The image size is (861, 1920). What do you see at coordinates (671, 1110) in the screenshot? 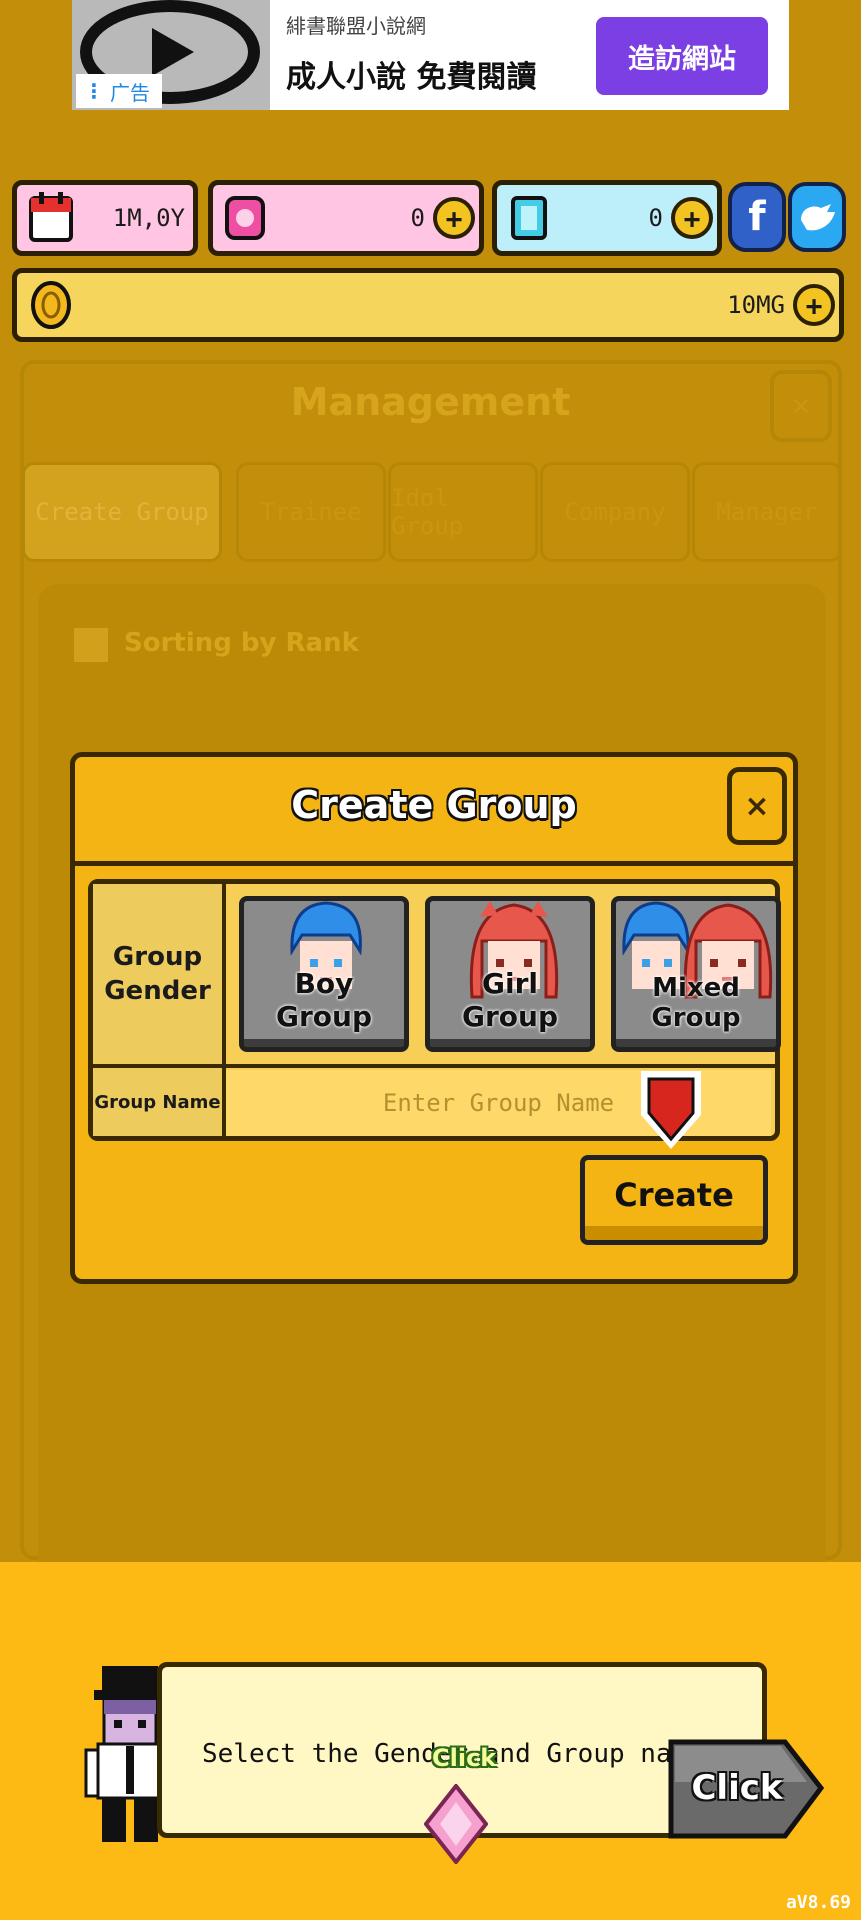
I see `pointer-arrow-icon` at bounding box center [671, 1110].